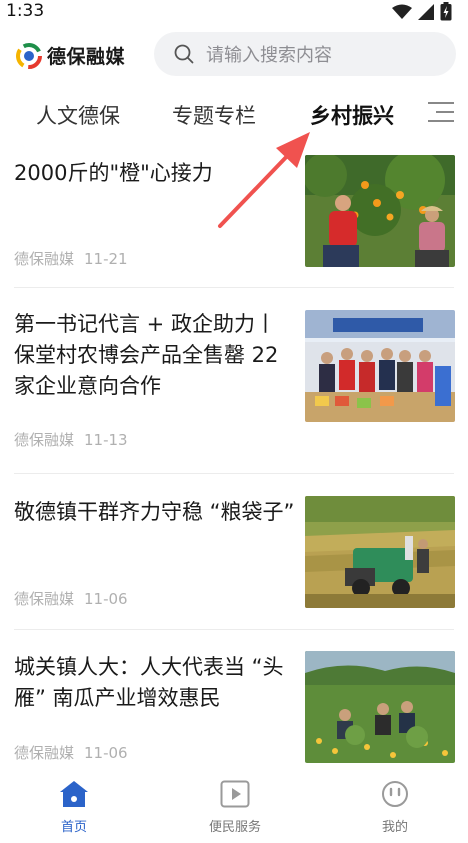  What do you see at coordinates (74, 794) in the screenshot?
I see `home-icon` at bounding box center [74, 794].